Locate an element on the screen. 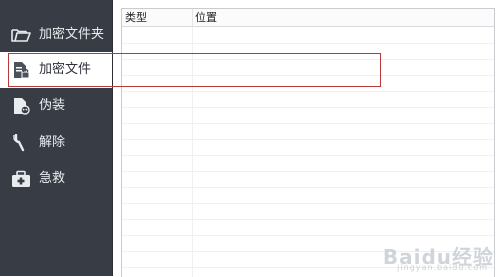 The width and height of the screenshot is (500, 277). sidebar-item-label: 伪装 is located at coordinates (52, 105).